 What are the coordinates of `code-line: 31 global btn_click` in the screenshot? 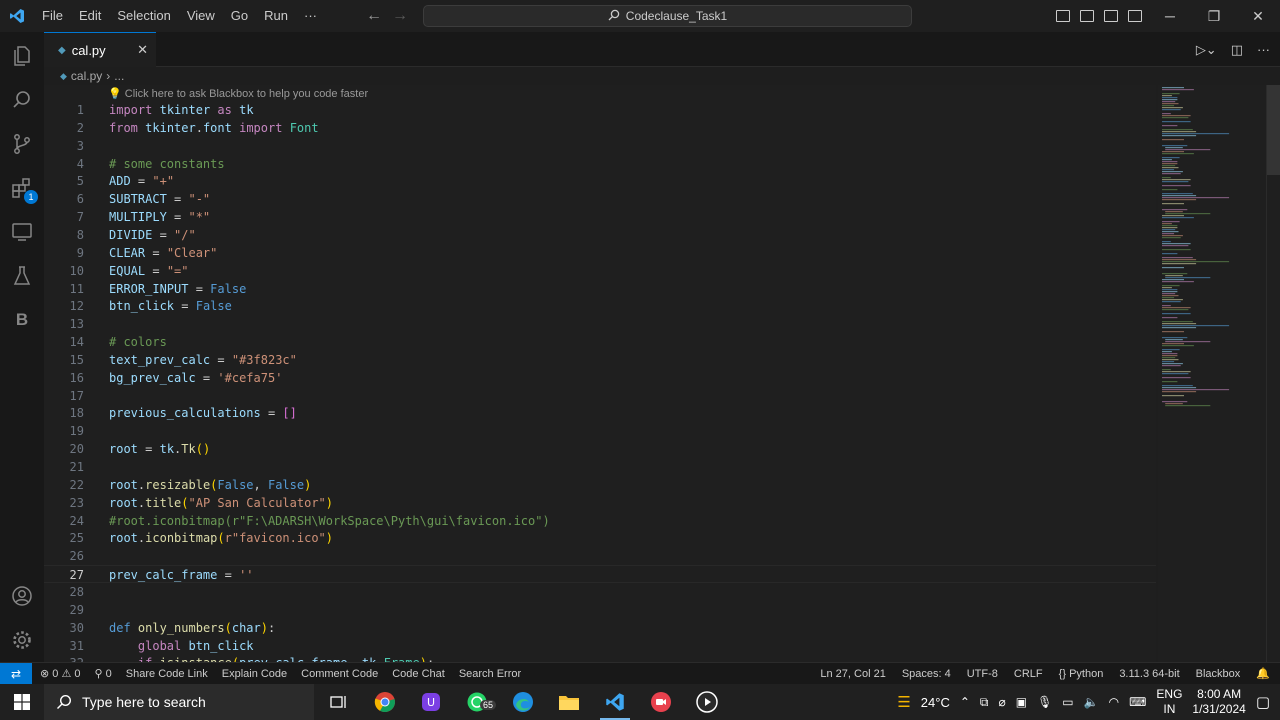 It's located at (600, 646).